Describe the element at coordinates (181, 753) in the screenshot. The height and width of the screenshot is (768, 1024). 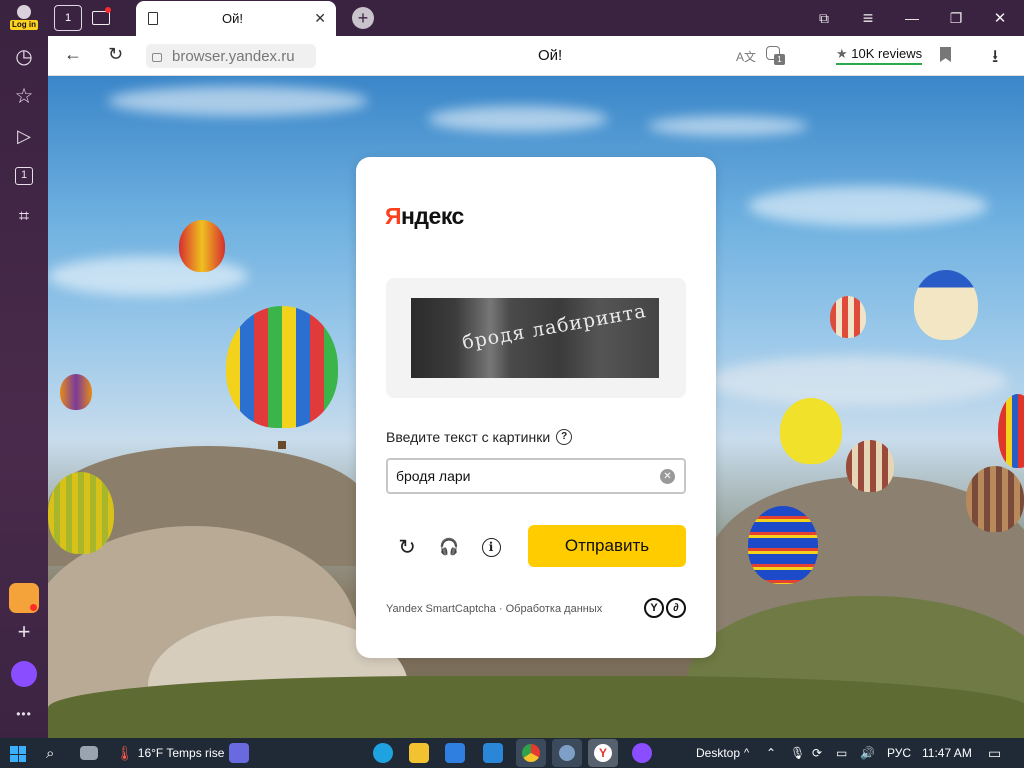
I see `weather-text: 16°F Temps rise` at that location.